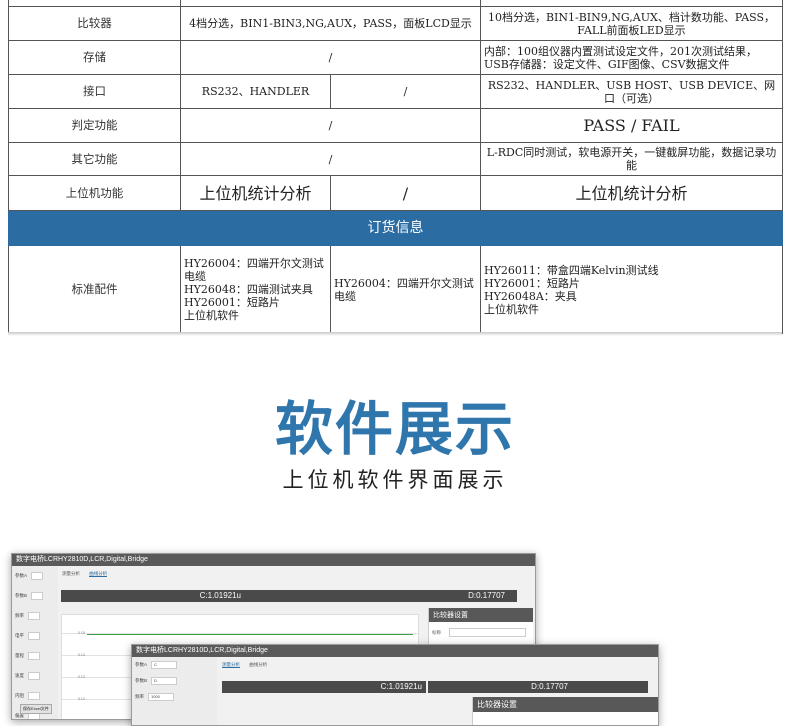 This screenshot has height=726, width=790. I want to click on sidebar-item: 内阻, so click(35, 696).